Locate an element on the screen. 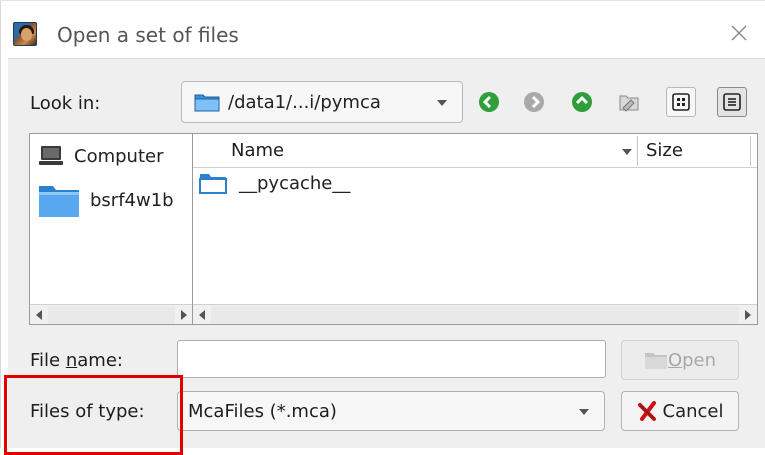 This screenshot has width=765, height=455. cancel-icon is located at coordinates (646, 411).